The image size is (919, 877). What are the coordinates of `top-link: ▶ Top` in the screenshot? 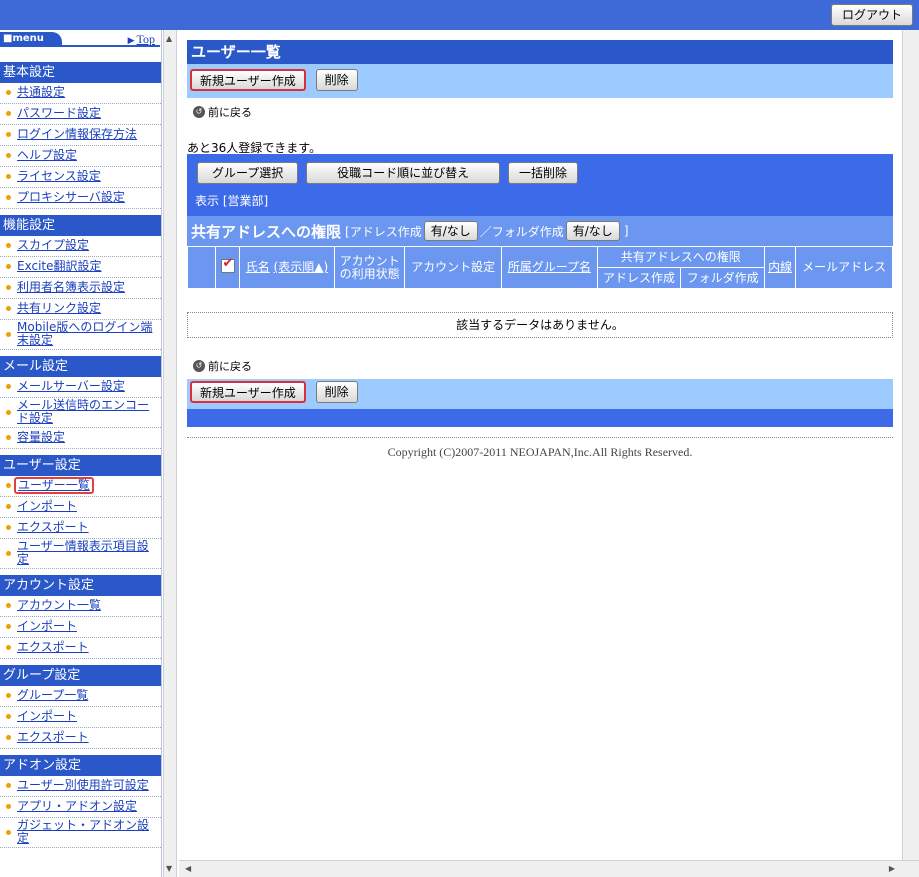 It's located at (141, 39).